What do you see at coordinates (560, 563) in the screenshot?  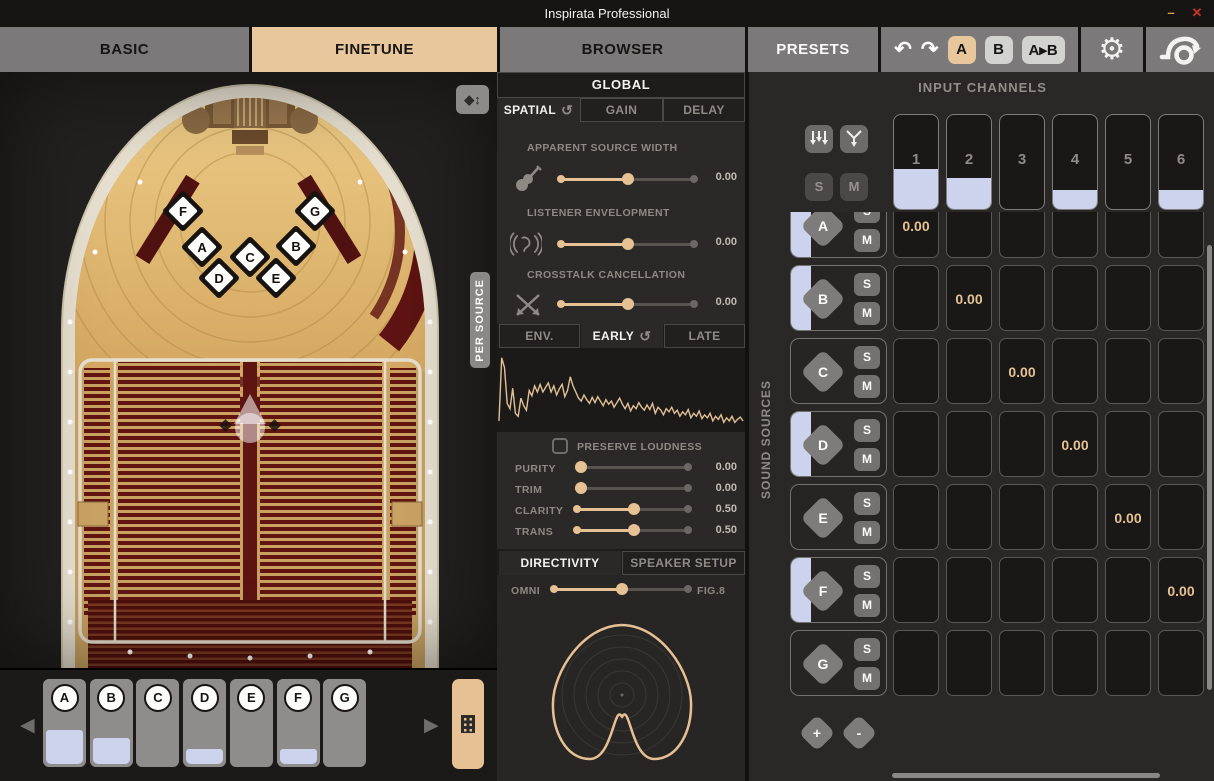 I see `tab-directivity: DIRECTIVITY` at bounding box center [560, 563].